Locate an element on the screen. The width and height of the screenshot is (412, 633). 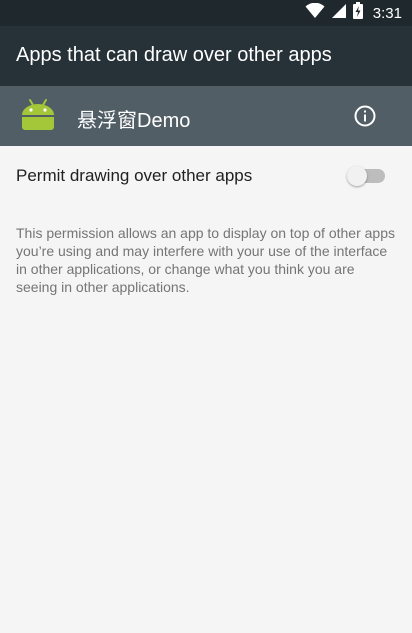
signal-icon is located at coordinates (339, 13).